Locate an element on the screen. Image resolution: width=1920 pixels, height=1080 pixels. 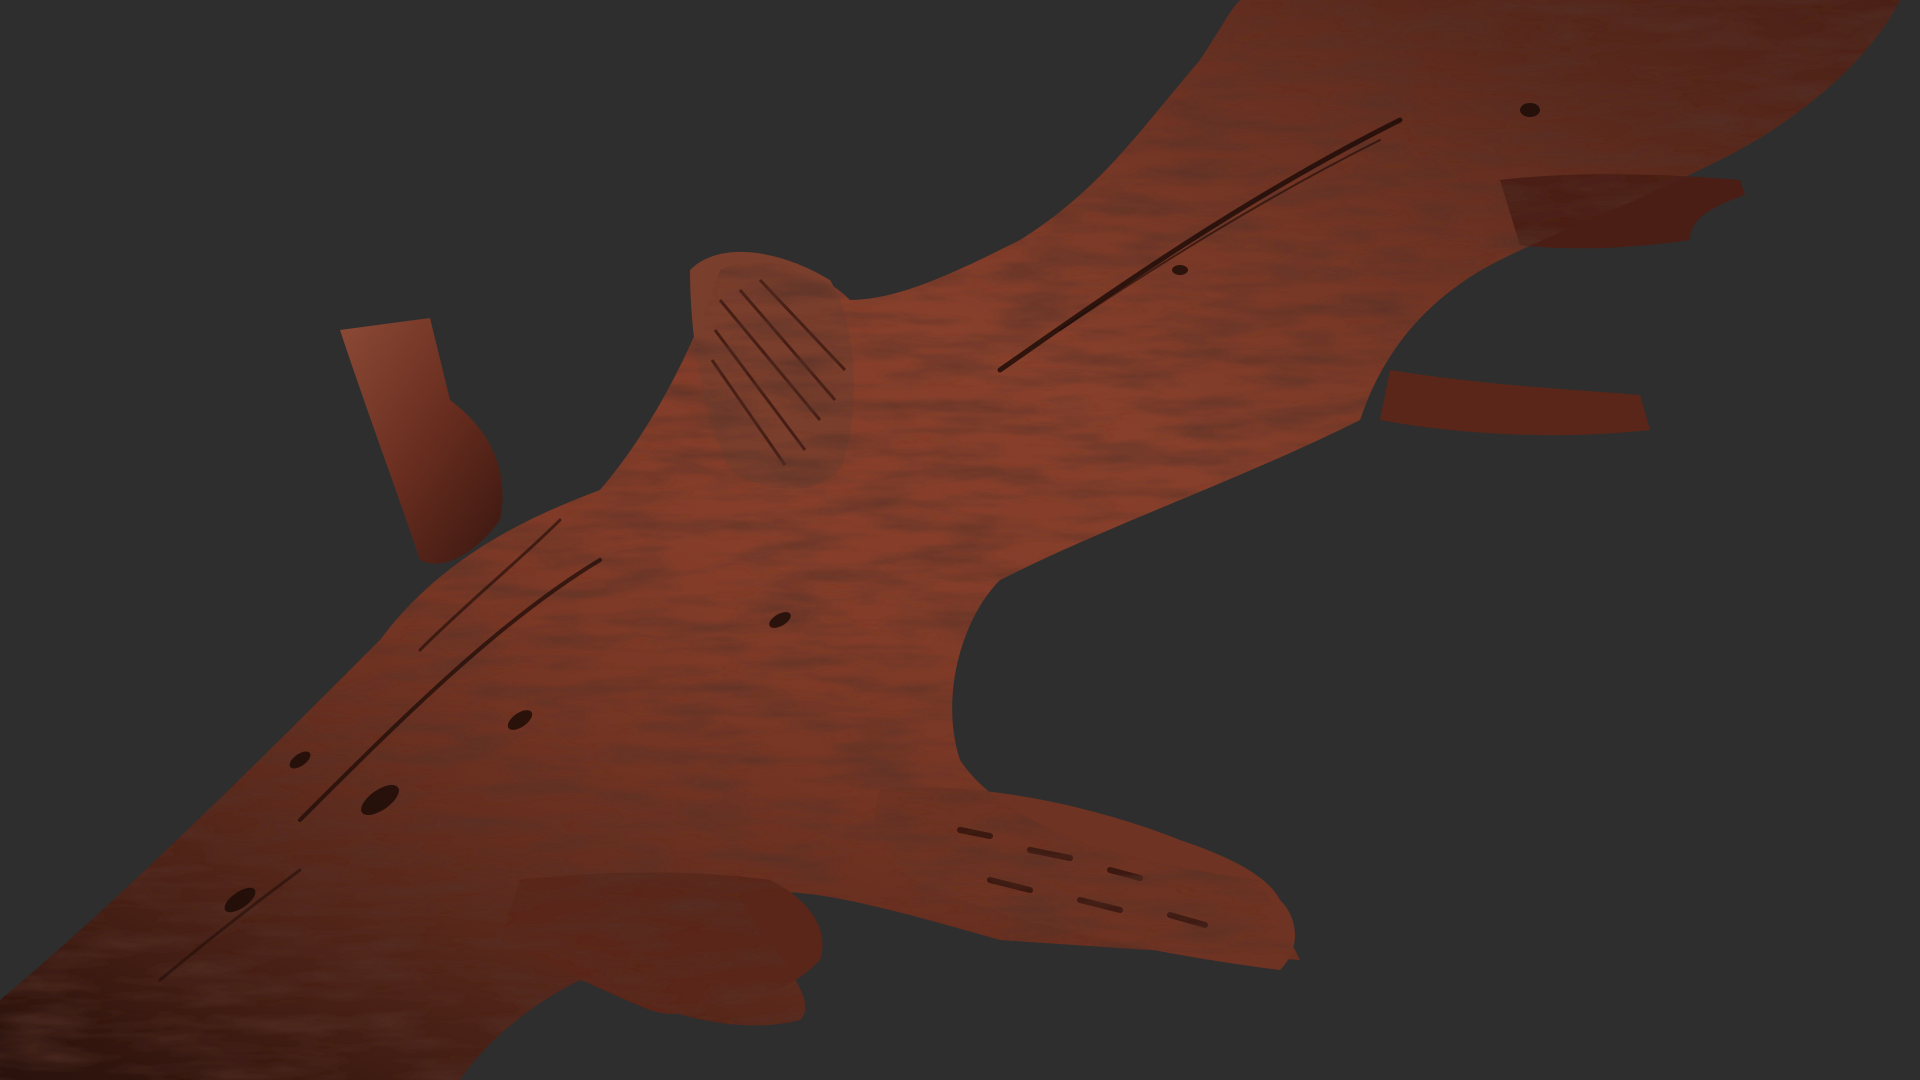
branch-stub-left is located at coordinates (421, 441).